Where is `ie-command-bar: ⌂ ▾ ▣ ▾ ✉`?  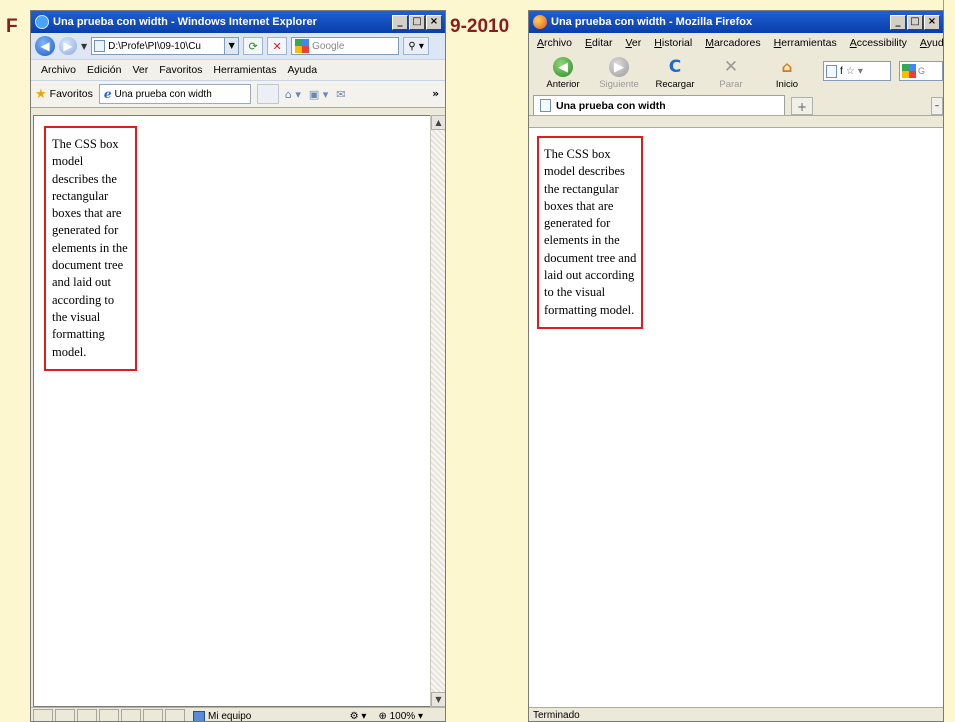 ie-command-bar: ⌂ ▾ ▣ ▾ ✉ is located at coordinates (315, 94).